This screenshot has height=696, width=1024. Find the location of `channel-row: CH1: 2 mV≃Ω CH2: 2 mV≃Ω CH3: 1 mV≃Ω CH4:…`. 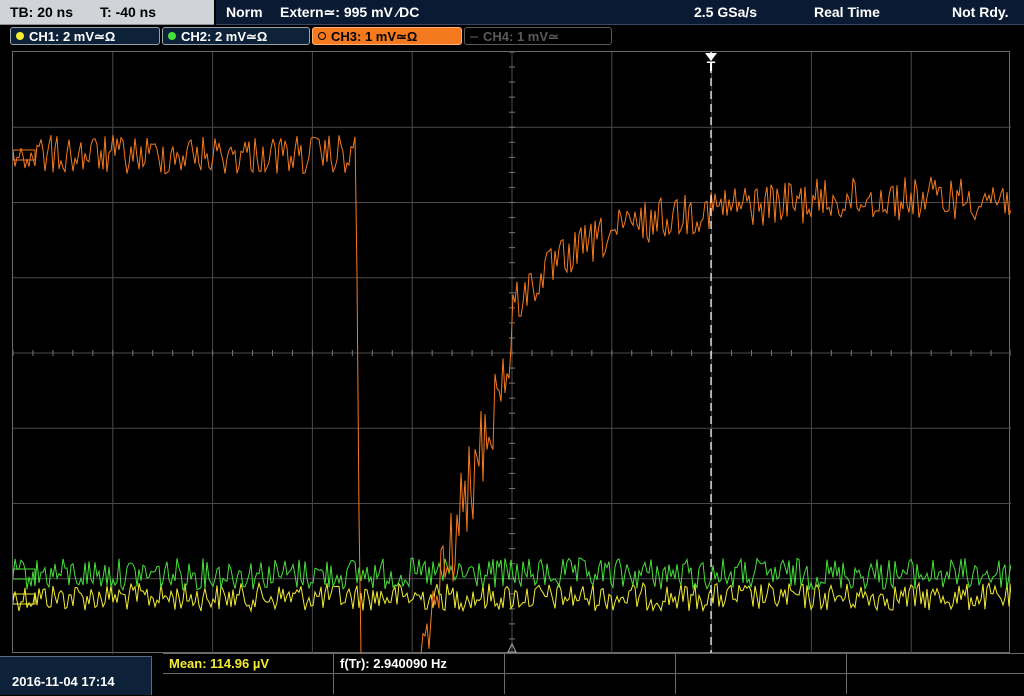

channel-row: CH1: 2 mV≃Ω CH2: 2 mV≃Ω CH3: 1 mV≃Ω CH4:… is located at coordinates (512, 36).